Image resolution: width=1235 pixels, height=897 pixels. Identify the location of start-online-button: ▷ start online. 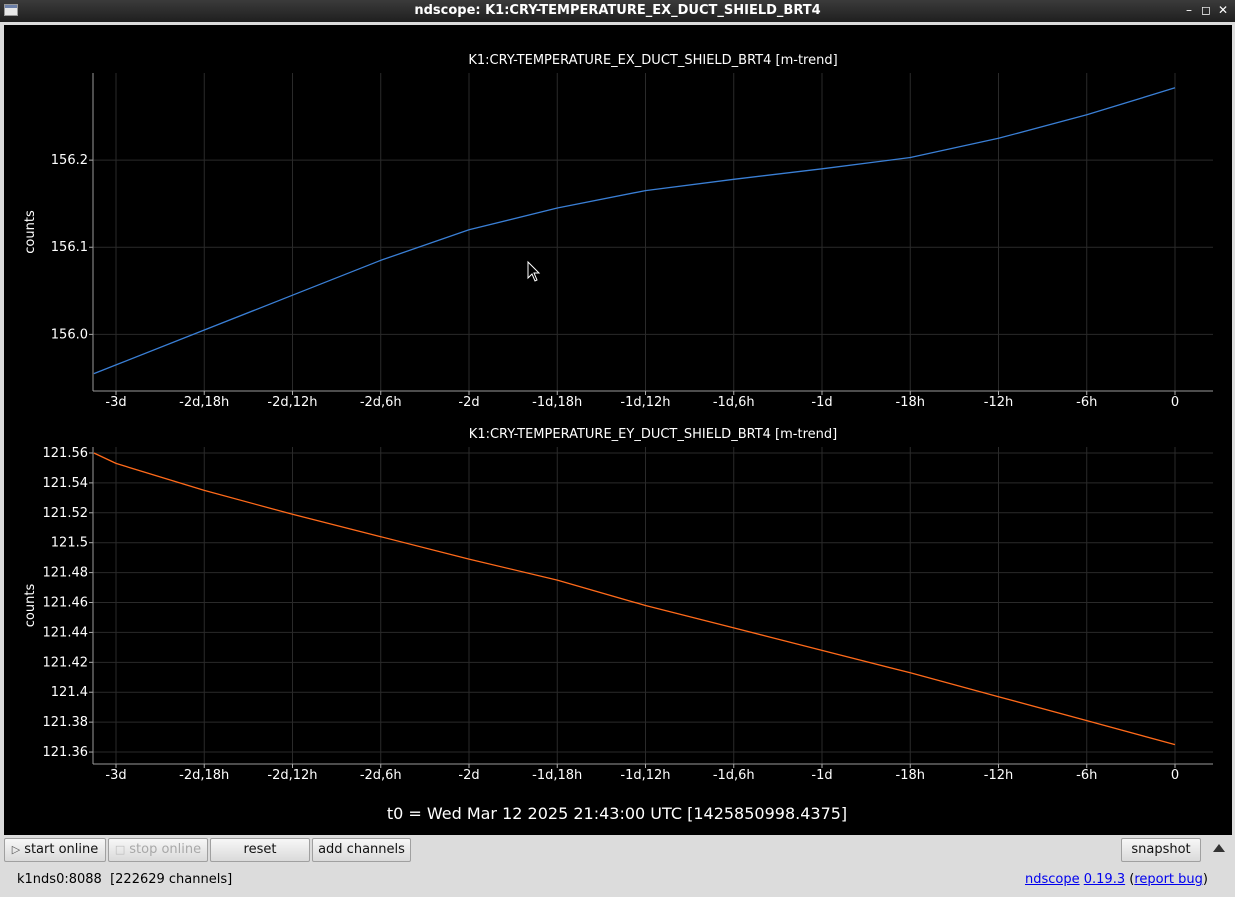
(55, 850).